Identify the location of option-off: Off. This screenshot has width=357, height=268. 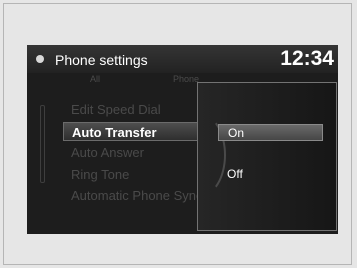
(270, 174).